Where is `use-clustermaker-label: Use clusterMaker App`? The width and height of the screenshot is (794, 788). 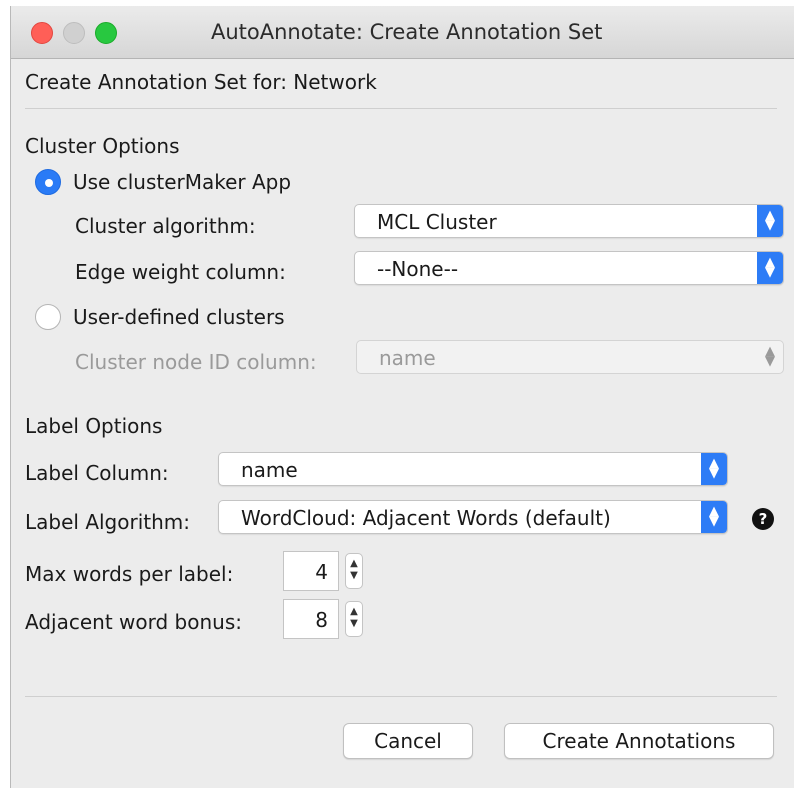 use-clustermaker-label: Use clusterMaker App is located at coordinates (182, 182).